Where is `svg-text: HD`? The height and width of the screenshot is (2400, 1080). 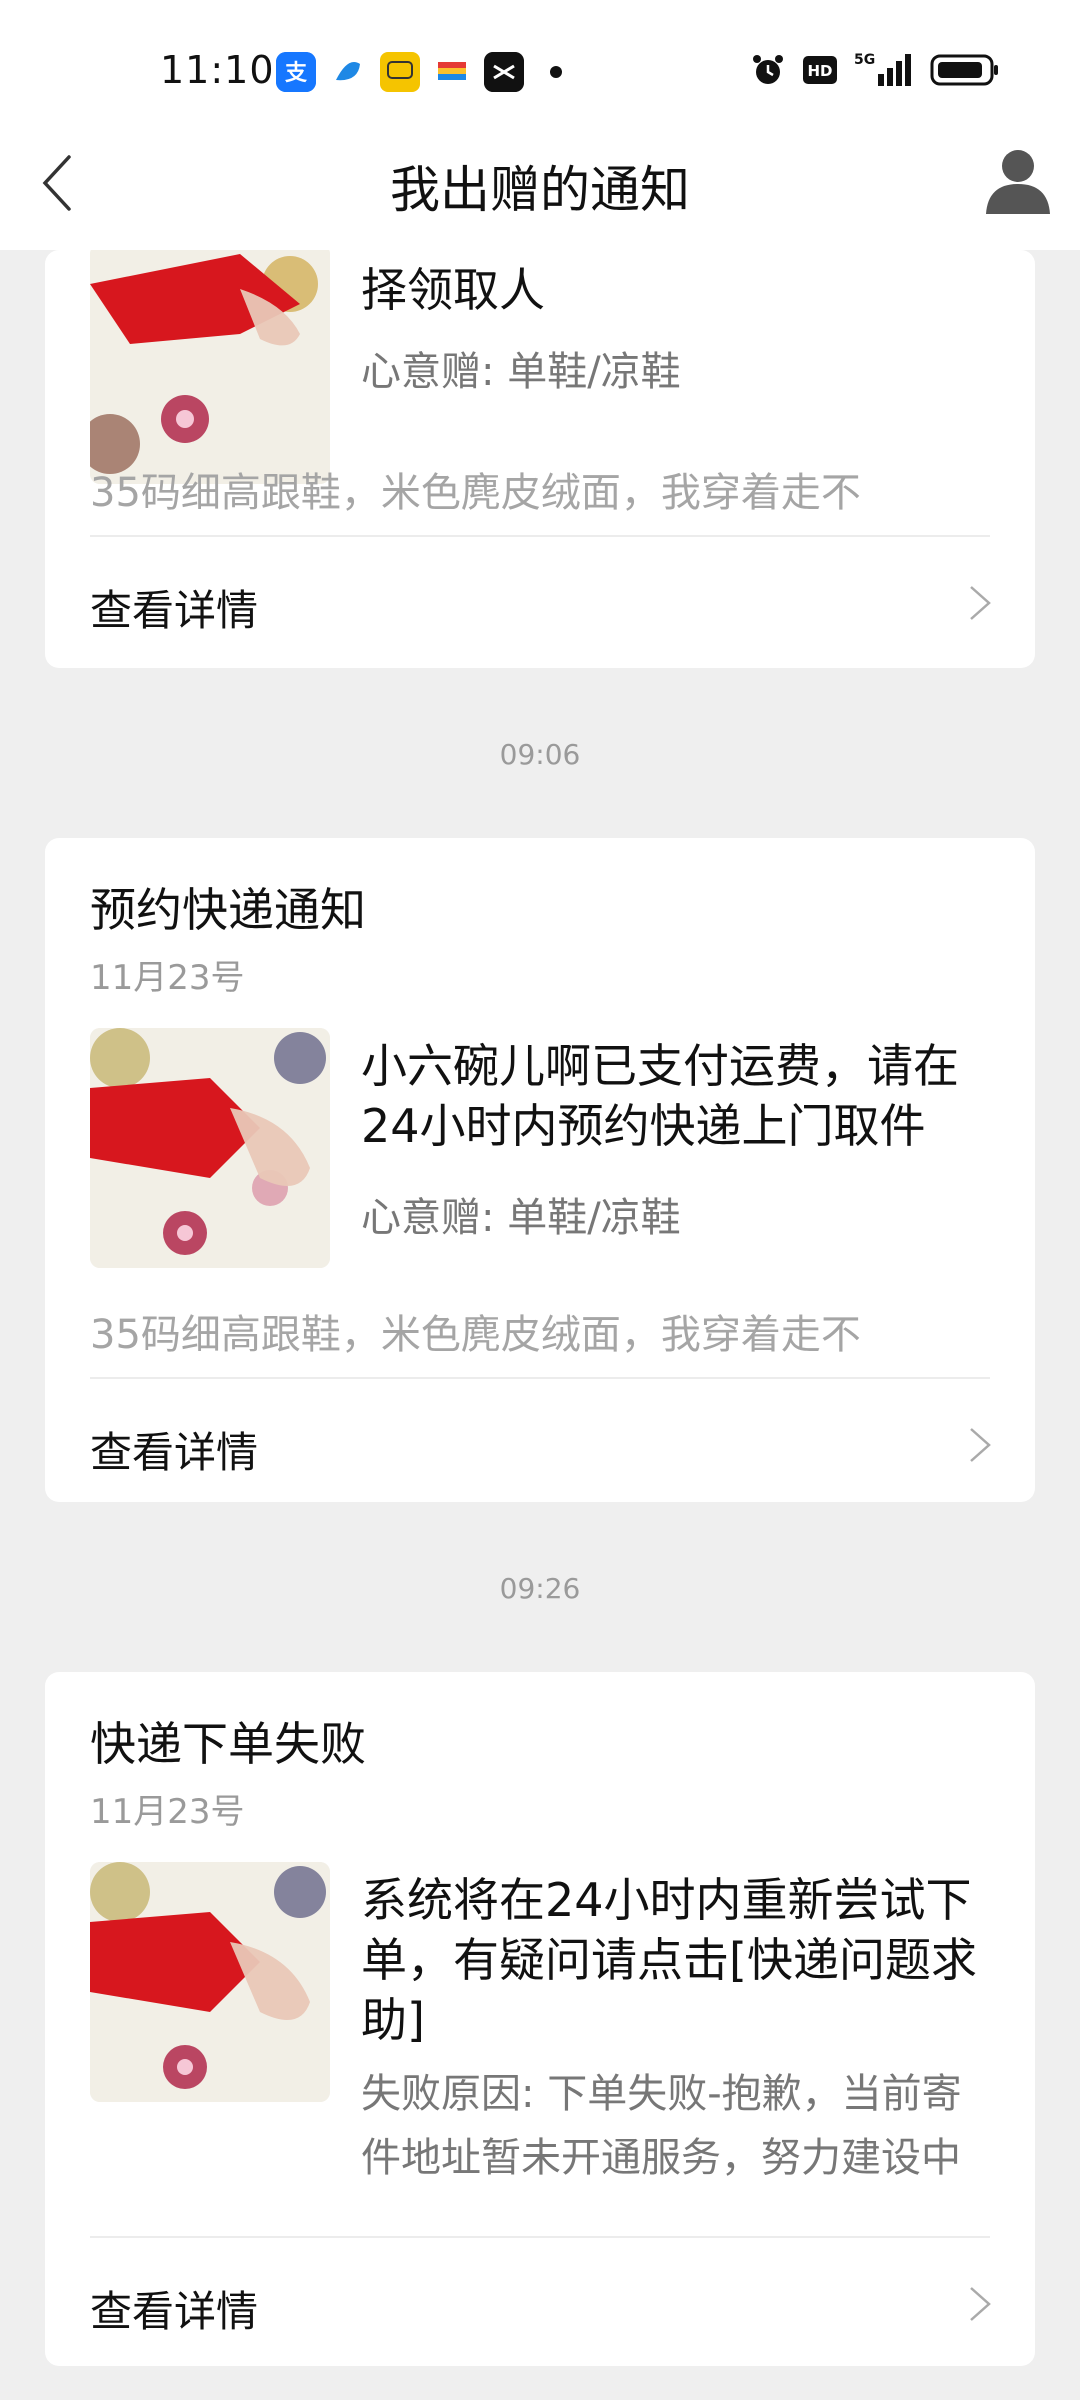 svg-text: HD is located at coordinates (819, 71).